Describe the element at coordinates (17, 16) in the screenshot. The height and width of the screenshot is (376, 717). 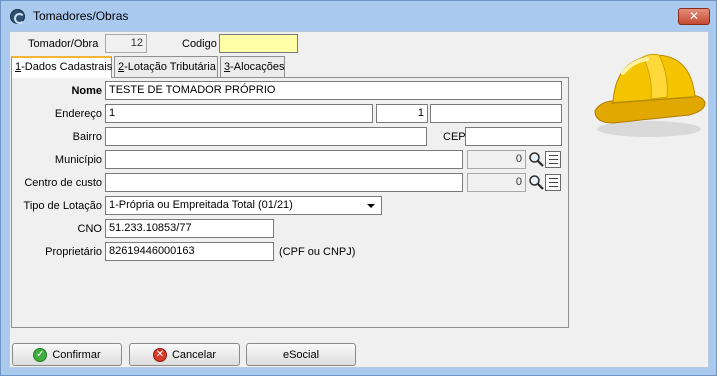
I see `app-icon` at that location.